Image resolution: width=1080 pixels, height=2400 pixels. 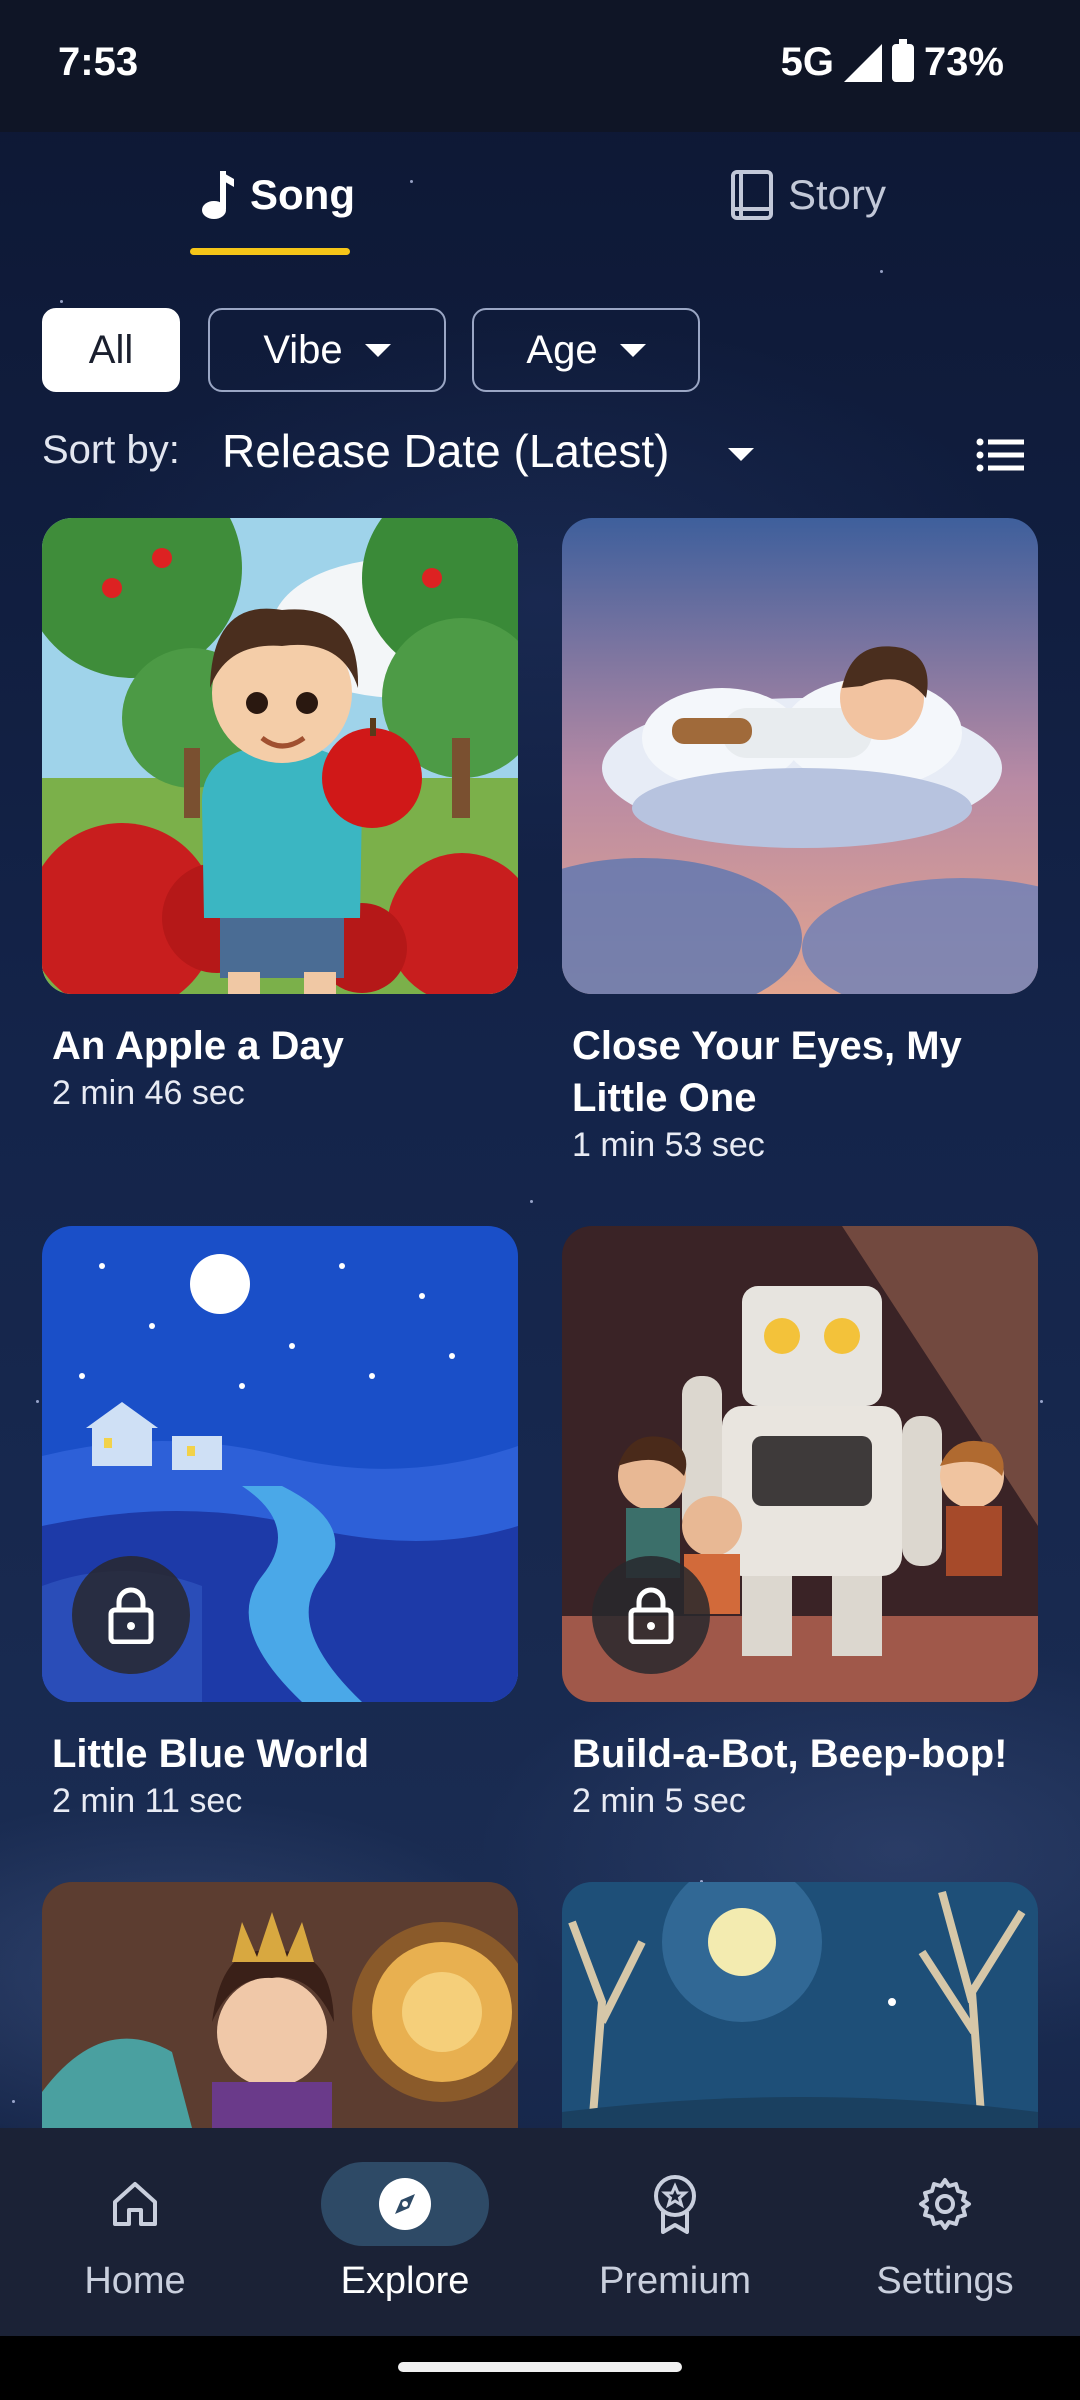 What do you see at coordinates (562, 349) in the screenshot?
I see `filter-age-label: Age` at bounding box center [562, 349].